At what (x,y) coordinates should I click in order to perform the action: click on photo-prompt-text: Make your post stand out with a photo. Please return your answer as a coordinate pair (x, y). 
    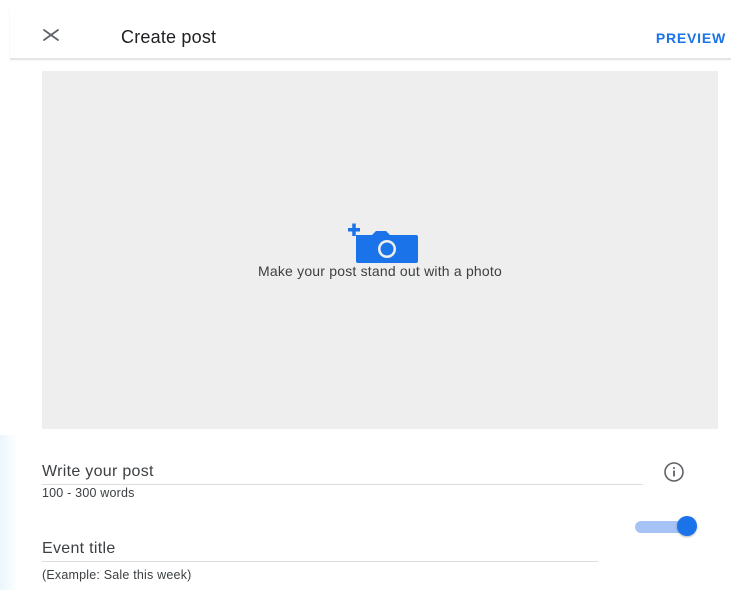
    Looking at the image, I should click on (380, 271).